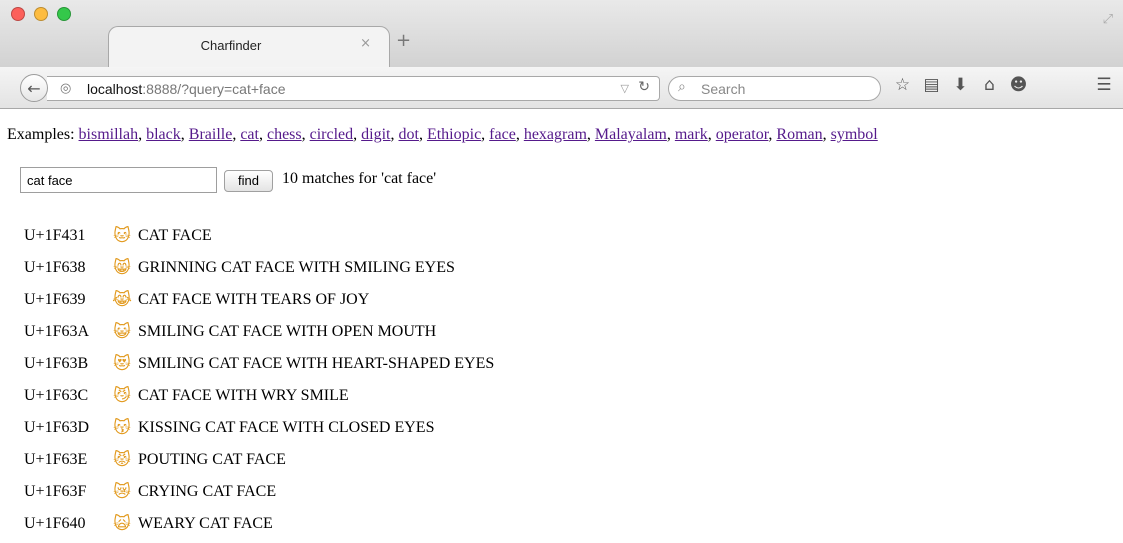  I want to click on star-bookmark-icon: ☆, so click(902, 85).